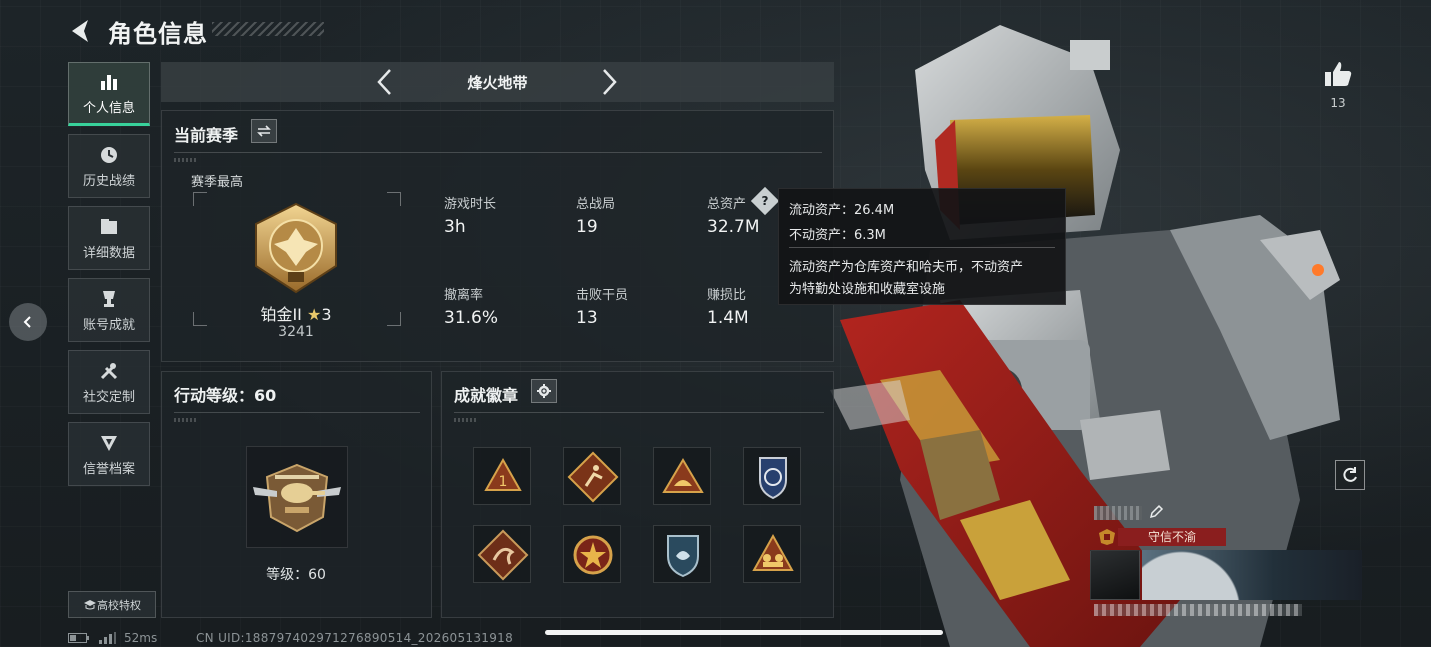 The height and width of the screenshot is (647, 1431). Describe the element at coordinates (108, 108) in the screenshot. I see `sidebar-item-label: 个人信息` at that location.